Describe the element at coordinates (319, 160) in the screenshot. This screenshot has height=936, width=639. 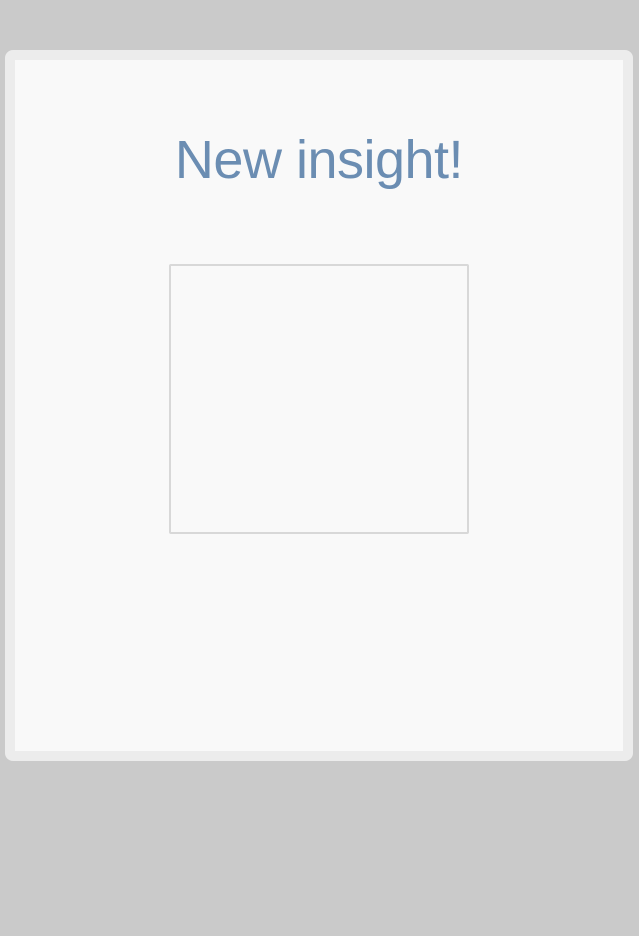
I see `dialog-title: New insight!` at that location.